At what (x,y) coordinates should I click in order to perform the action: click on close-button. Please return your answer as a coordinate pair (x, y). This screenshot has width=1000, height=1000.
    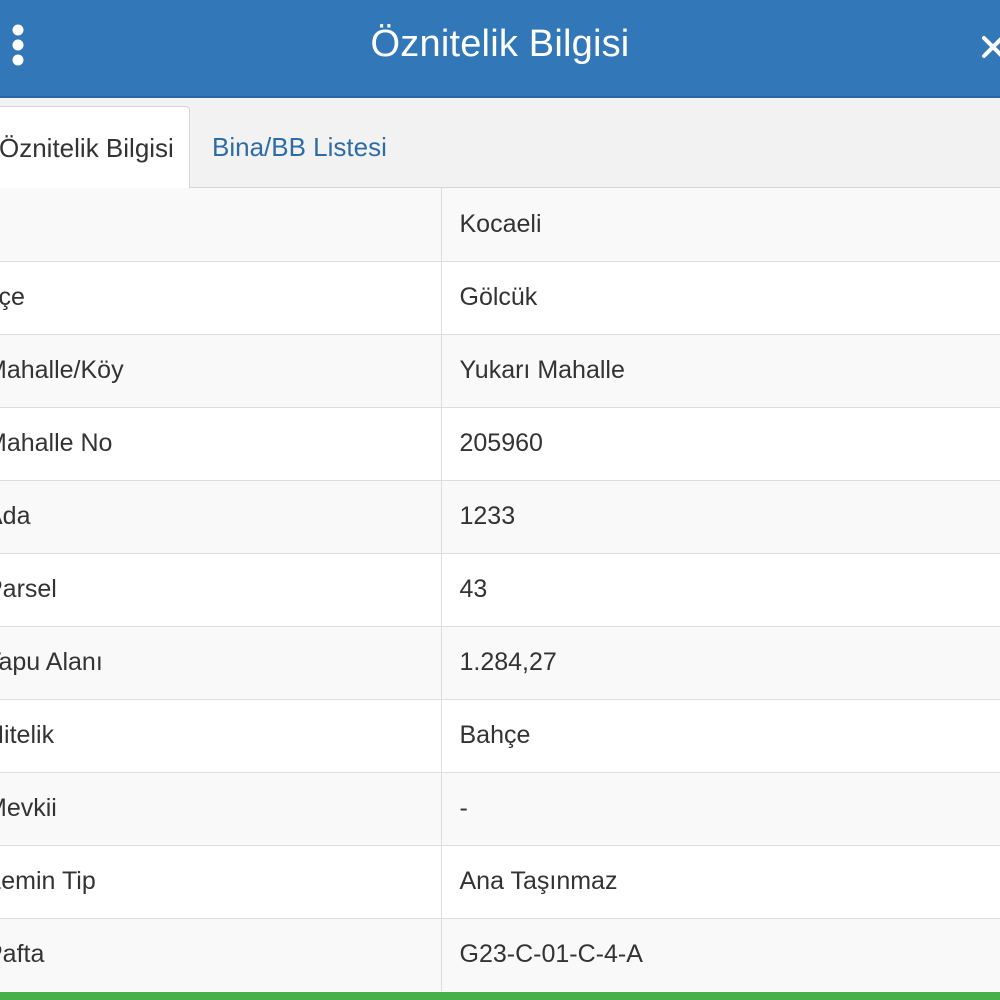
    Looking at the image, I should click on (989, 46).